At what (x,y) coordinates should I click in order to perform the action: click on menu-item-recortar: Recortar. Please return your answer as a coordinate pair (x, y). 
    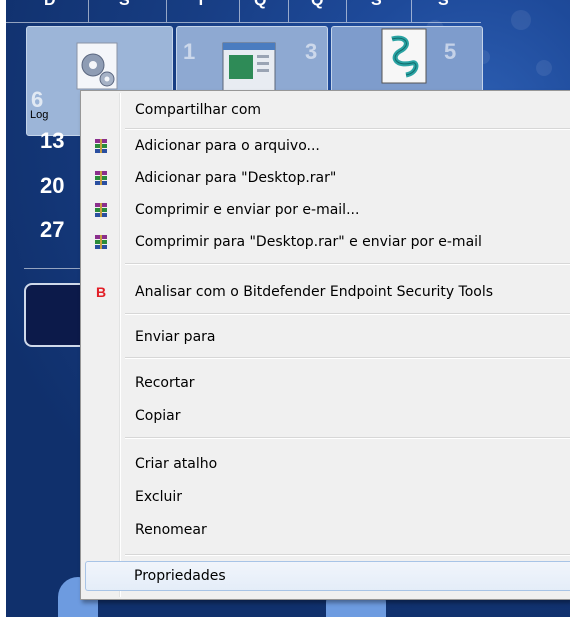
    Looking at the image, I should click on (326, 383).